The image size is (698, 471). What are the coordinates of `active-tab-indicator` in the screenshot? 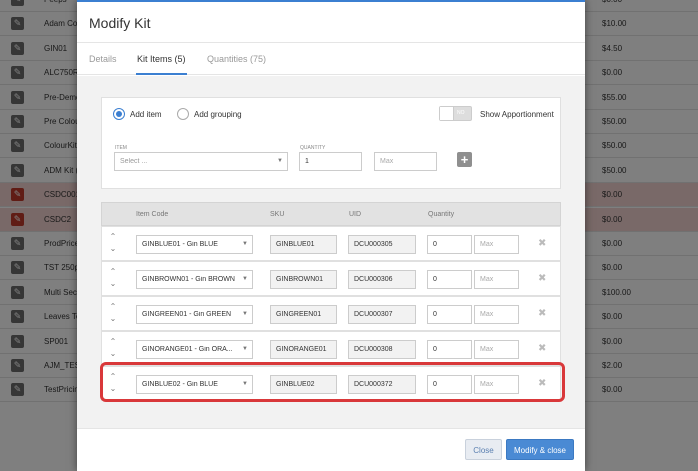 It's located at (161, 74).